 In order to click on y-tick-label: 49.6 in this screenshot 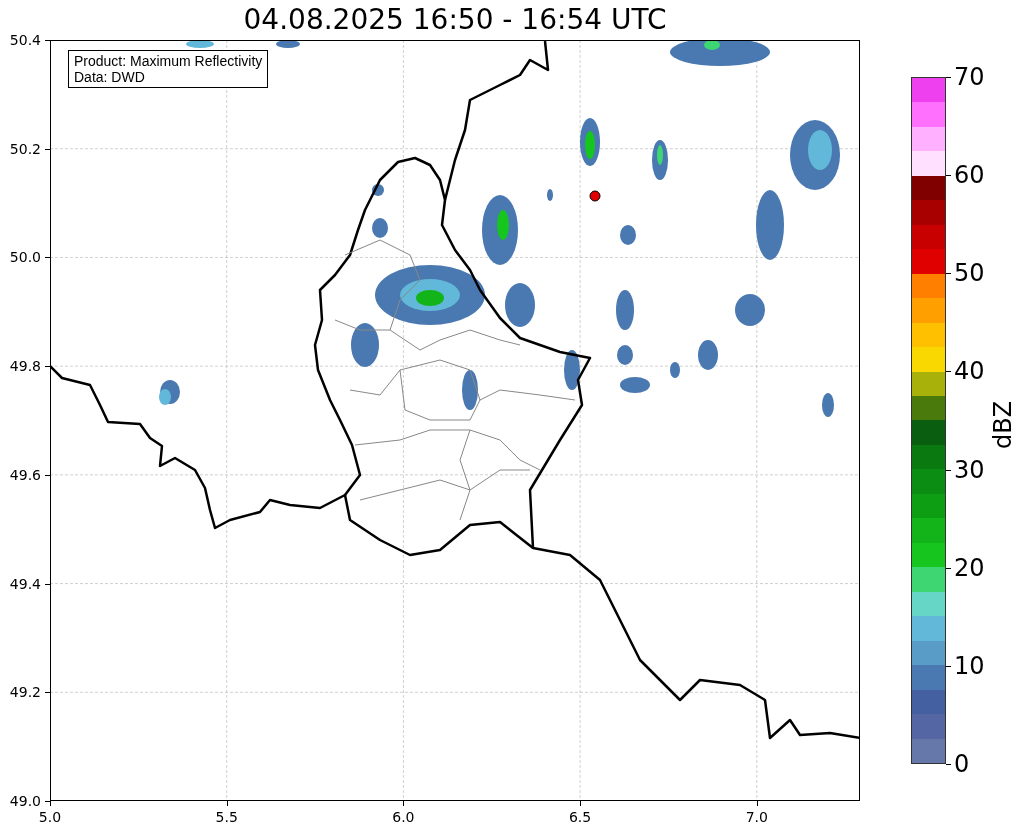, I will do `click(24, 474)`.